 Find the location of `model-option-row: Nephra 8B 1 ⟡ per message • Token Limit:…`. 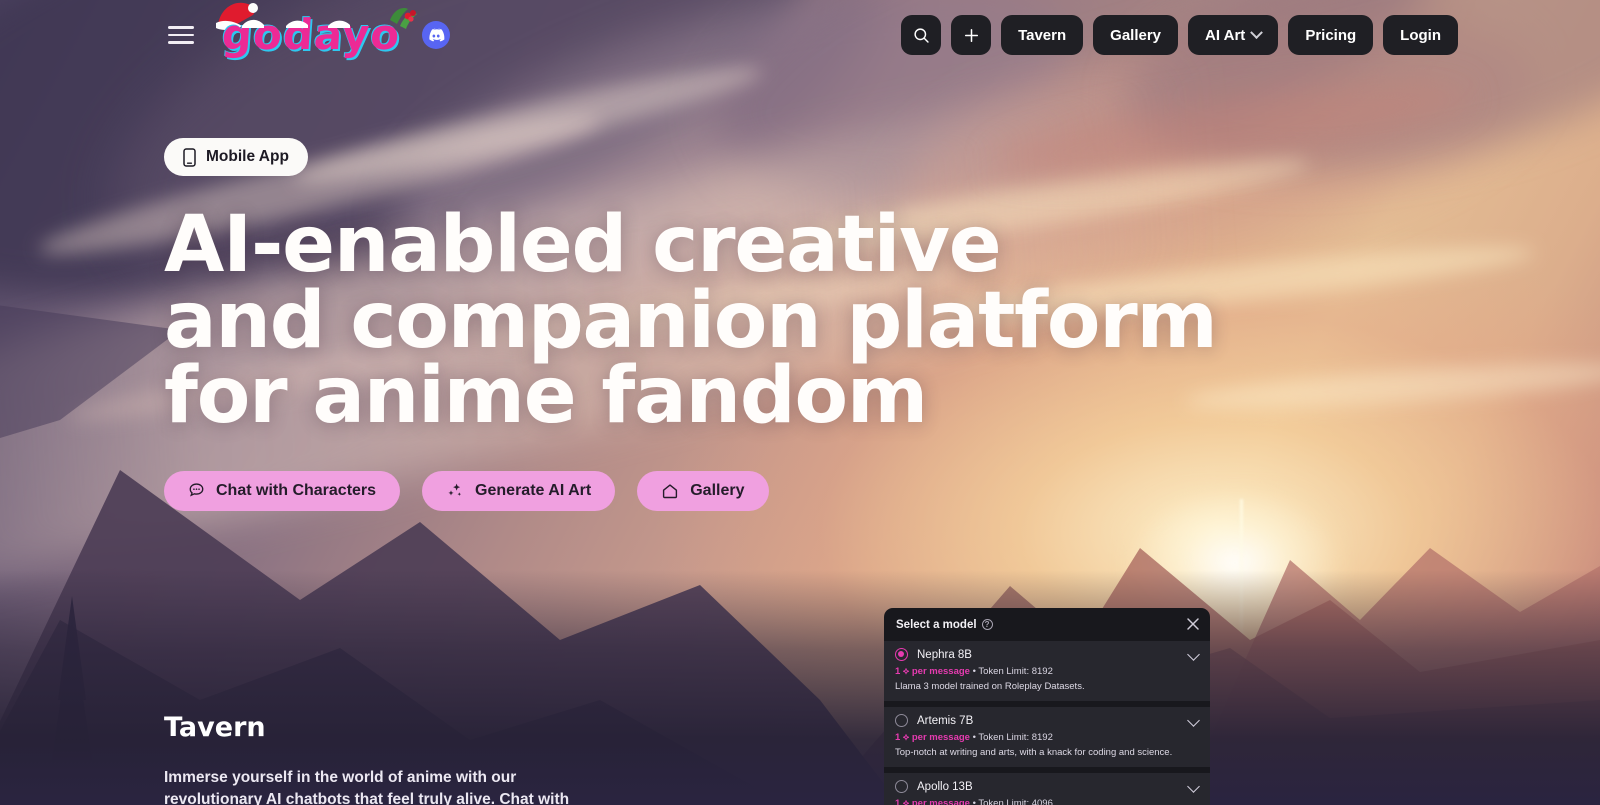

model-option-row: Nephra 8B 1 ⟡ per message • Token Limit:… is located at coordinates (1047, 671).